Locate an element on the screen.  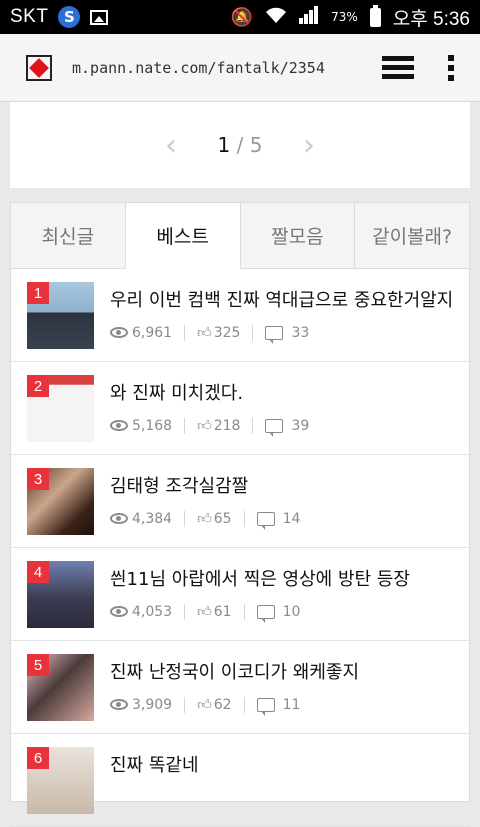
comment-count: 14 is located at coordinates (291, 518).